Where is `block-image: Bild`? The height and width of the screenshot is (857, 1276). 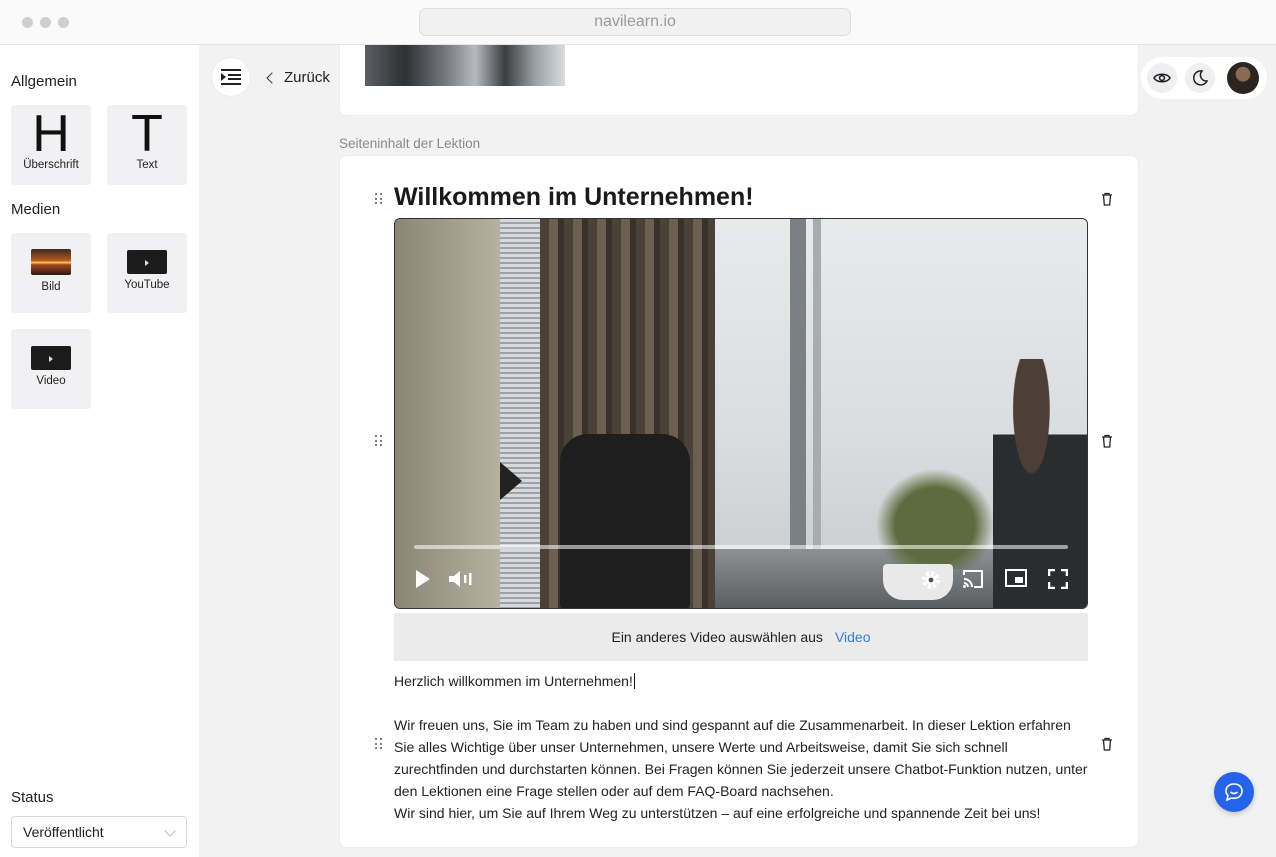 block-image: Bild is located at coordinates (51, 273).